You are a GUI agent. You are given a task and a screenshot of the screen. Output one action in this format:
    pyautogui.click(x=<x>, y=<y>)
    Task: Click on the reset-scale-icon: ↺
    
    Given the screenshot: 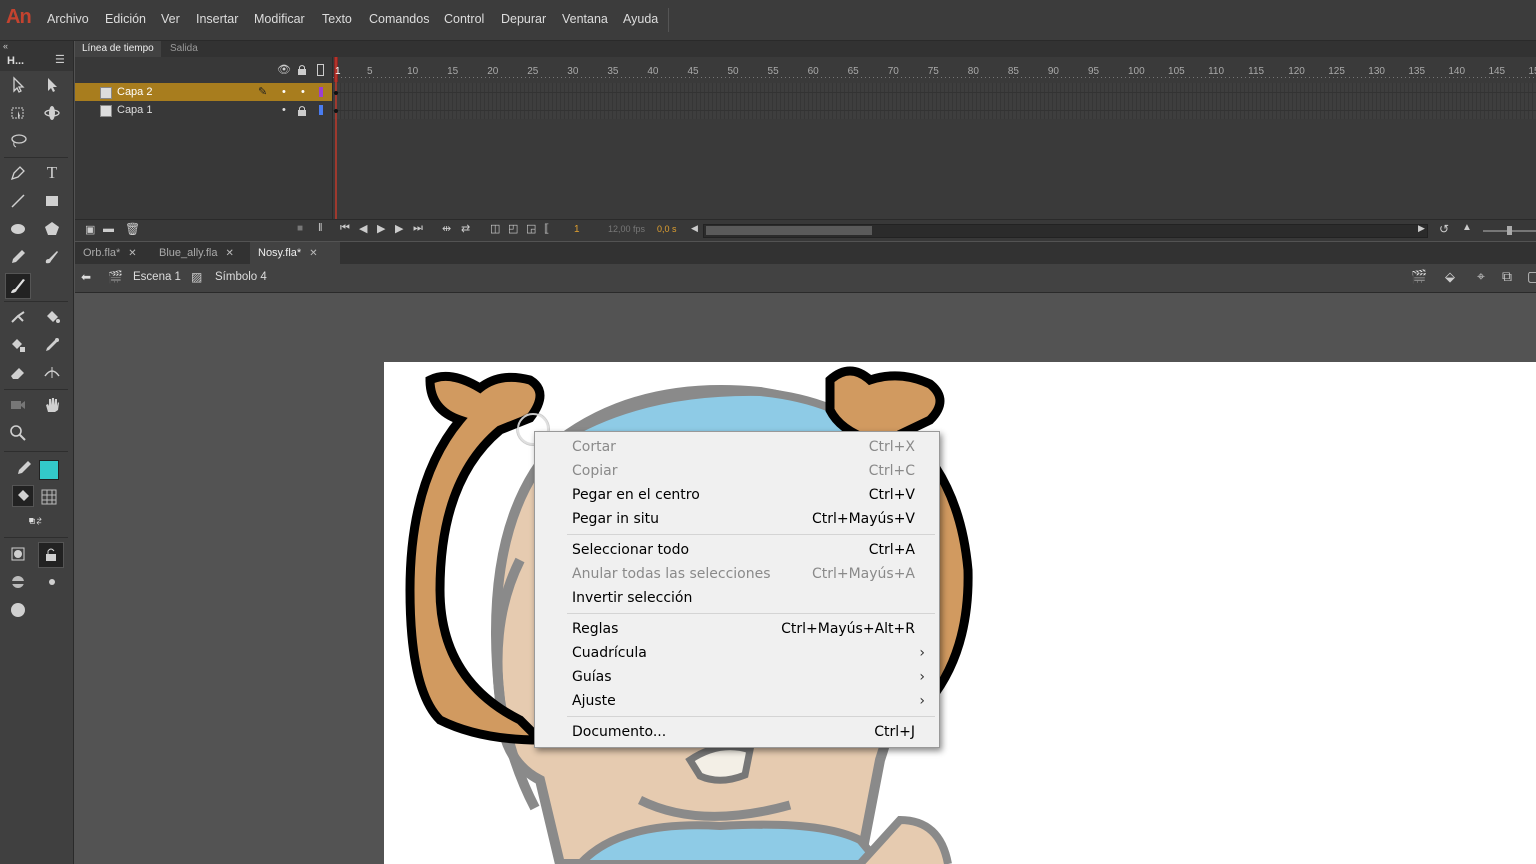 What is the action you would take?
    pyautogui.click(x=1444, y=229)
    